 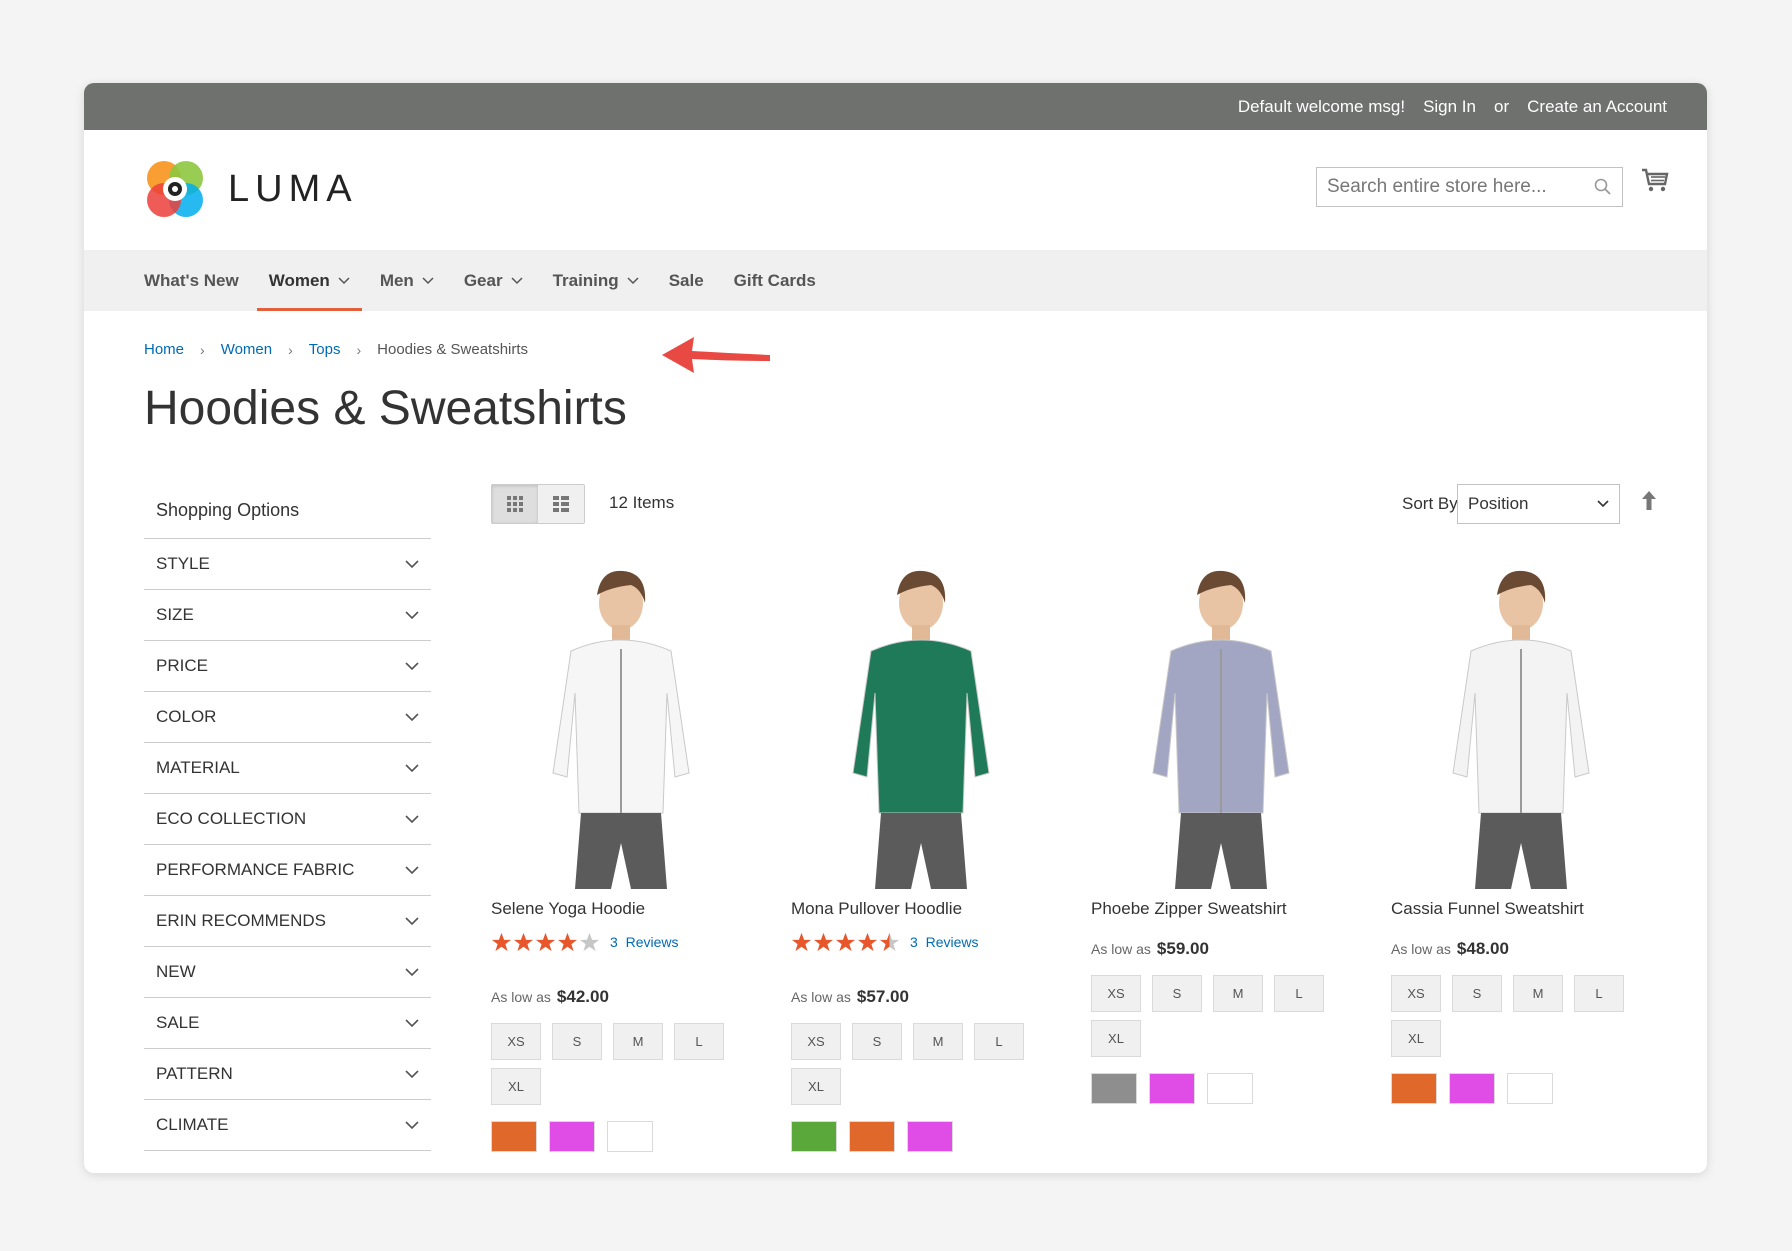 I want to click on nav-item-training: Training, so click(x=596, y=280).